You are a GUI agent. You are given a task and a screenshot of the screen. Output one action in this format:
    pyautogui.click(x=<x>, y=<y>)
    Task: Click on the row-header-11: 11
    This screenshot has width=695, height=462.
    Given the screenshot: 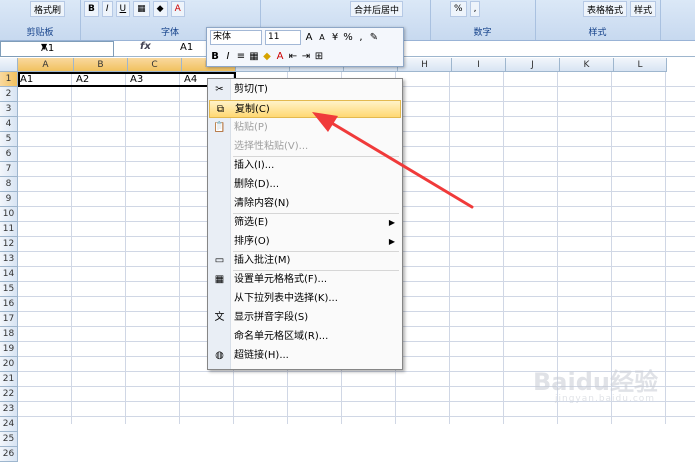 What is the action you would take?
    pyautogui.click(x=9, y=229)
    